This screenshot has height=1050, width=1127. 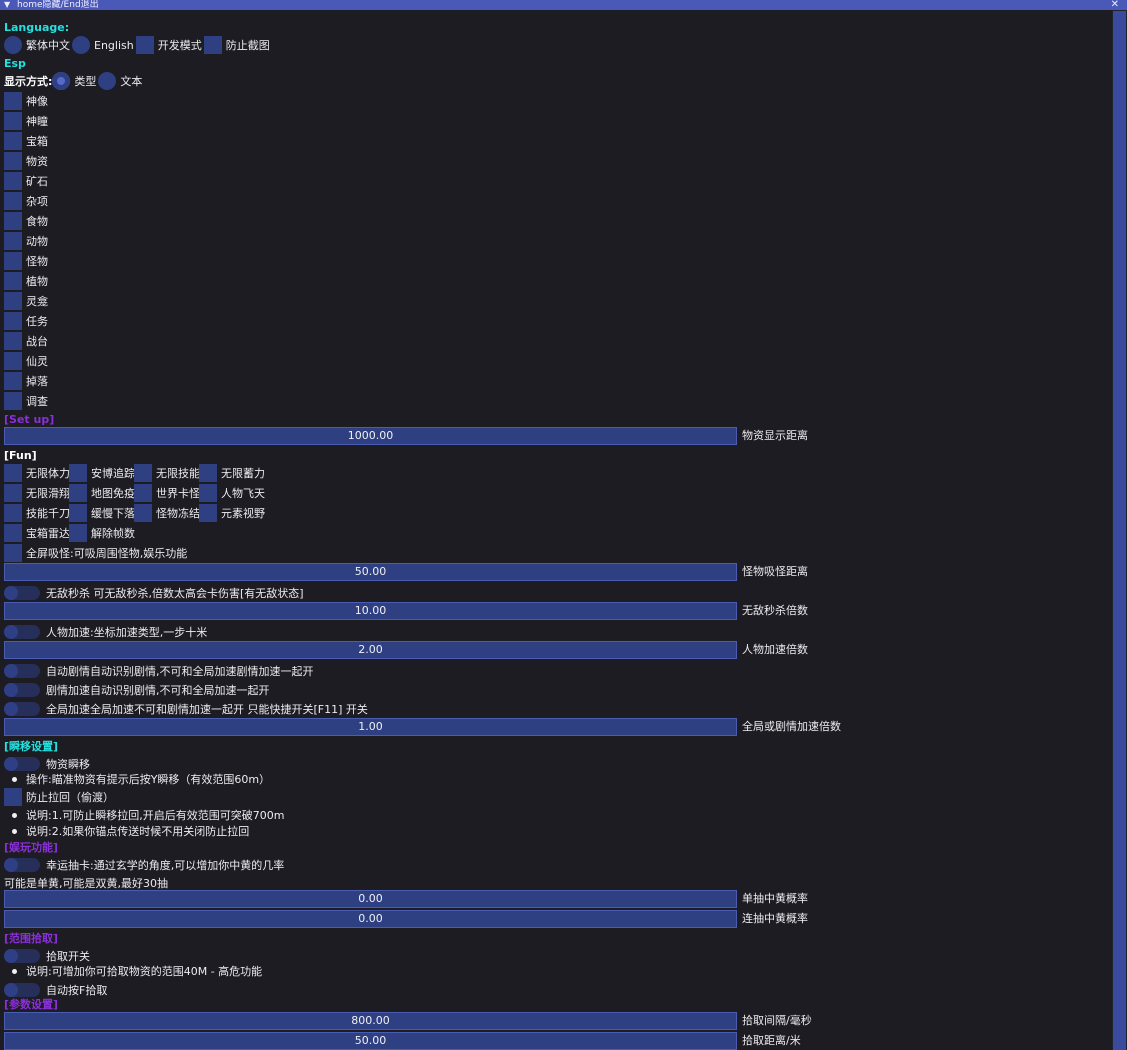 What do you see at coordinates (154, 593) in the screenshot?
I see `godkill-row: 无敌秒杀 可无敌秒杀,倍数太高会卡伤害[有无敌状态]` at bounding box center [154, 593].